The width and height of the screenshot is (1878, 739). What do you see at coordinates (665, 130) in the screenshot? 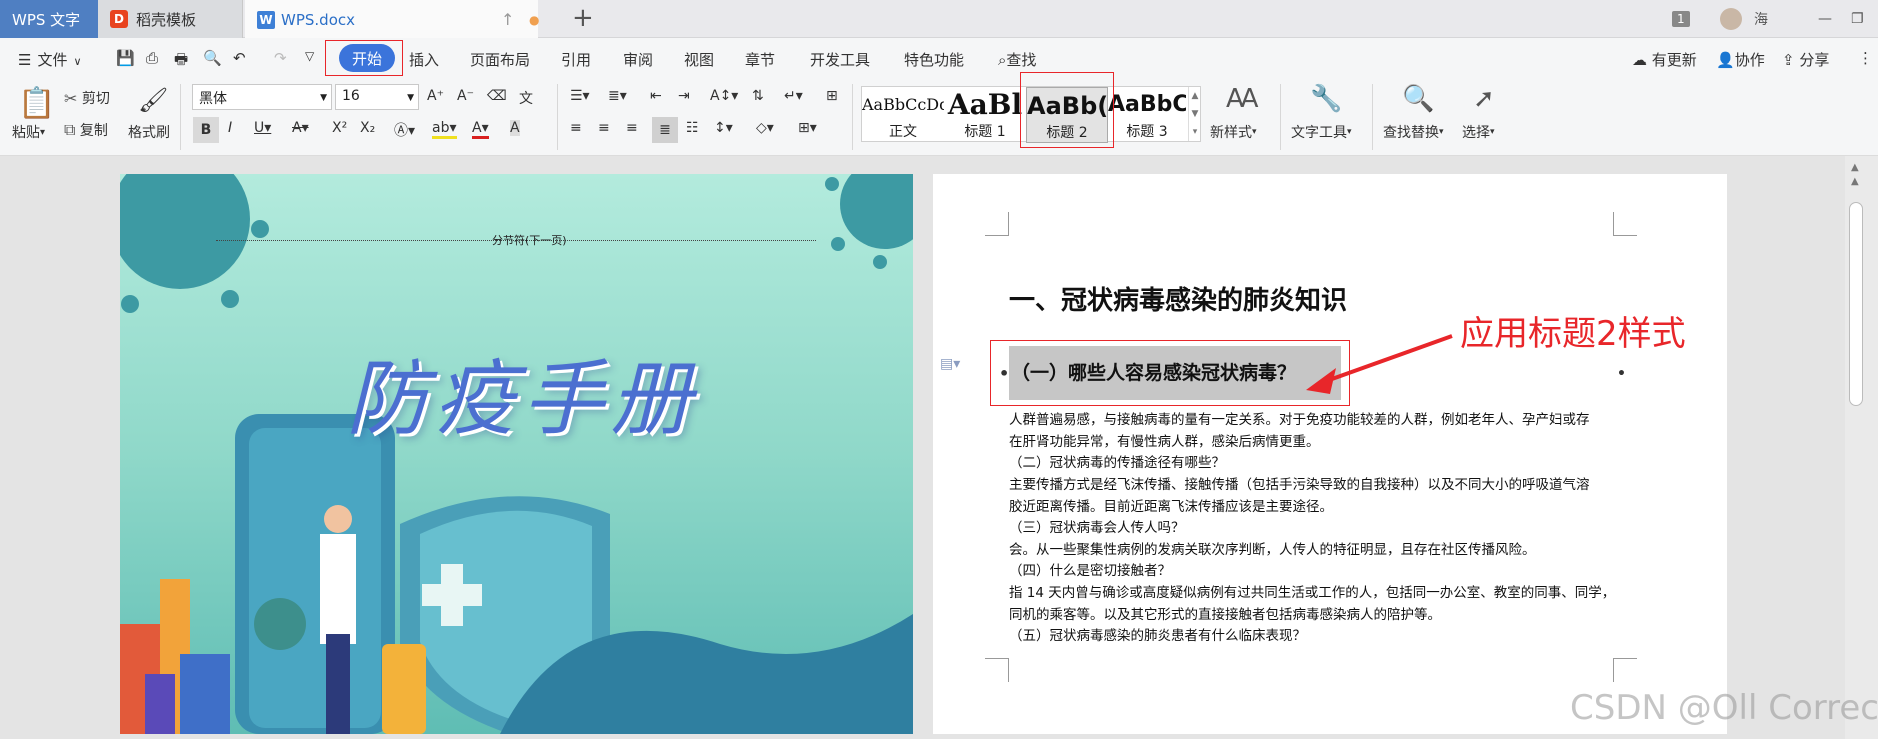
I see `justify-icon: ≣` at bounding box center [665, 130].